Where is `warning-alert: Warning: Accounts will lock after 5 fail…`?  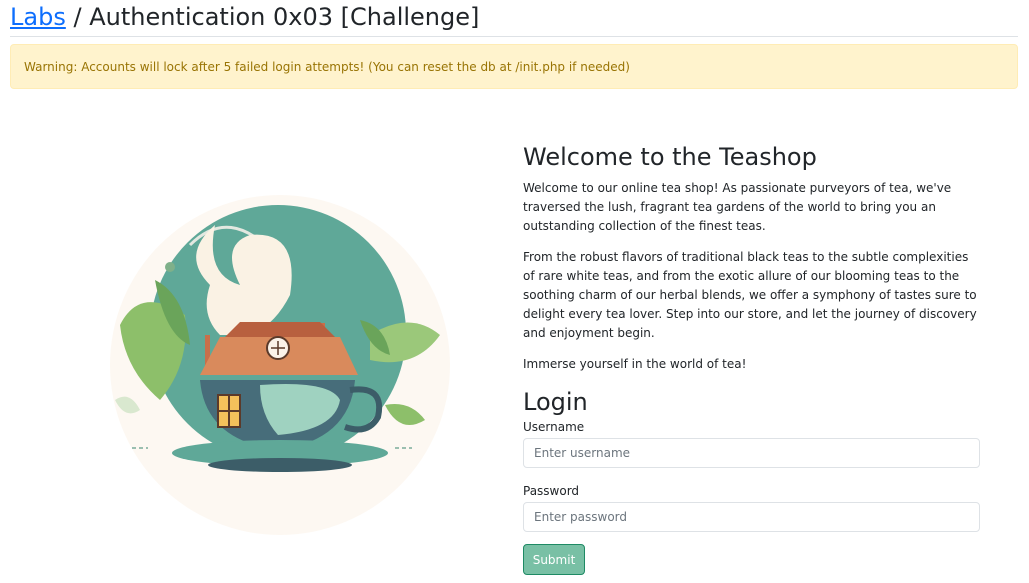
warning-alert: Warning: Accounts will lock after 5 fail… is located at coordinates (514, 66).